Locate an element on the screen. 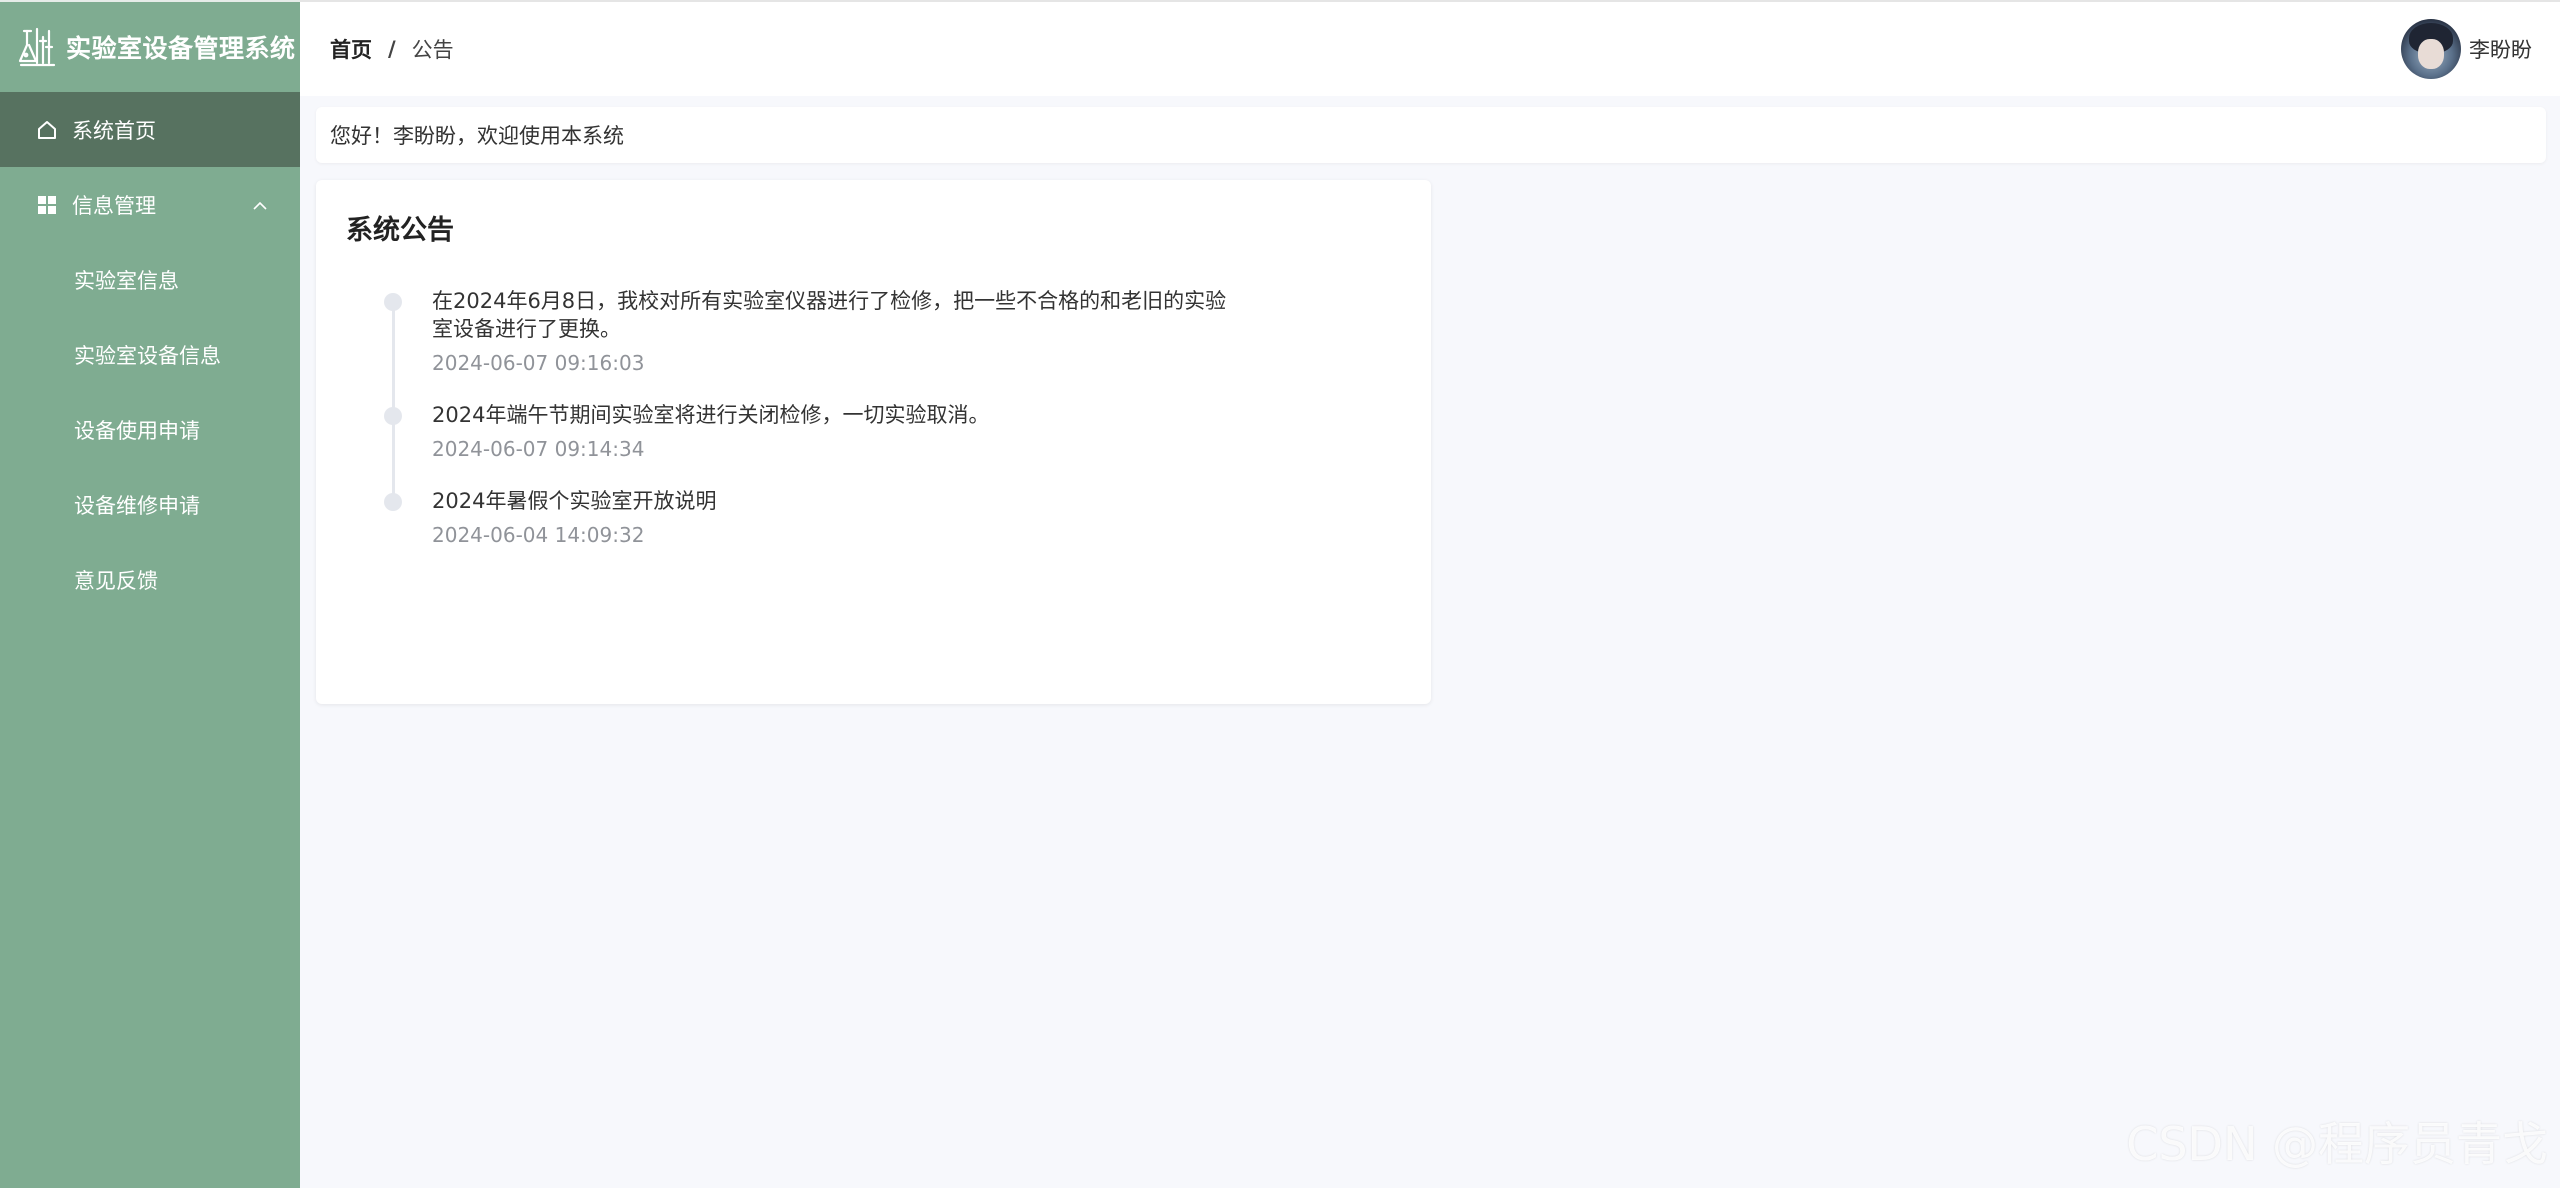 The width and height of the screenshot is (2560, 1188). sidebar-item-equipment-use-request: 设备使用申请 is located at coordinates (150, 429).